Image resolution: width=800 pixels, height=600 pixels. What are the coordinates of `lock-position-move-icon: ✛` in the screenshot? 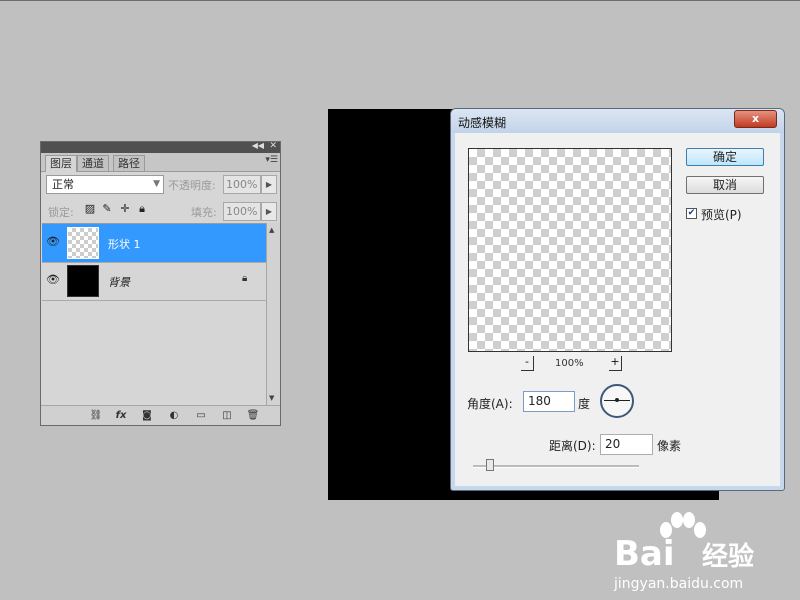 It's located at (125, 209).